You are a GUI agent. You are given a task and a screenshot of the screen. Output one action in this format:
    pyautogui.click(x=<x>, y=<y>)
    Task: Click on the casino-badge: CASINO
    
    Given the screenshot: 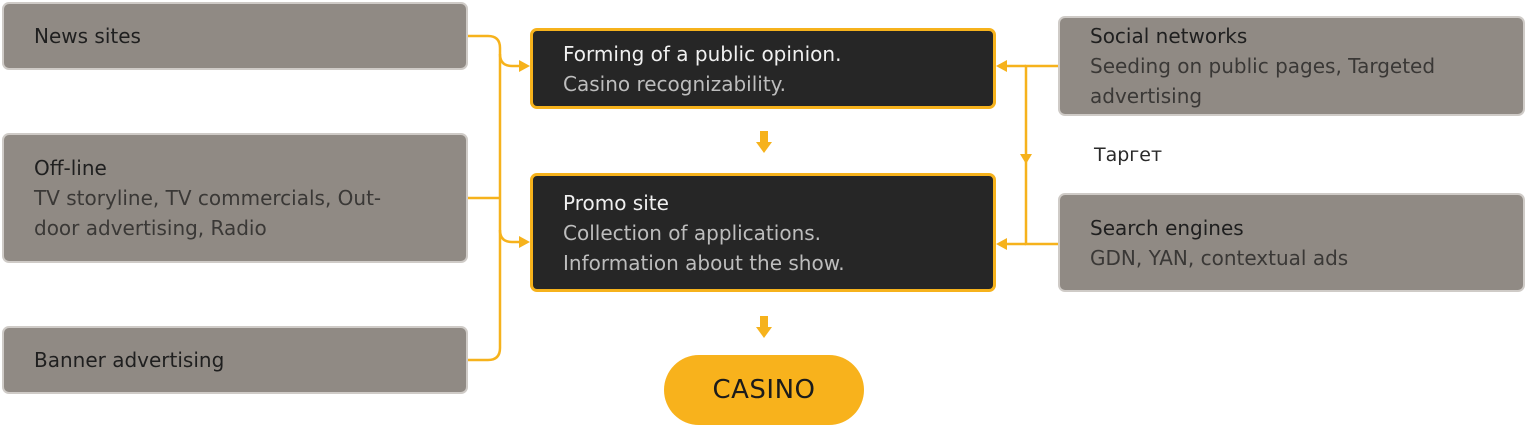 What is the action you would take?
    pyautogui.click(x=764, y=390)
    